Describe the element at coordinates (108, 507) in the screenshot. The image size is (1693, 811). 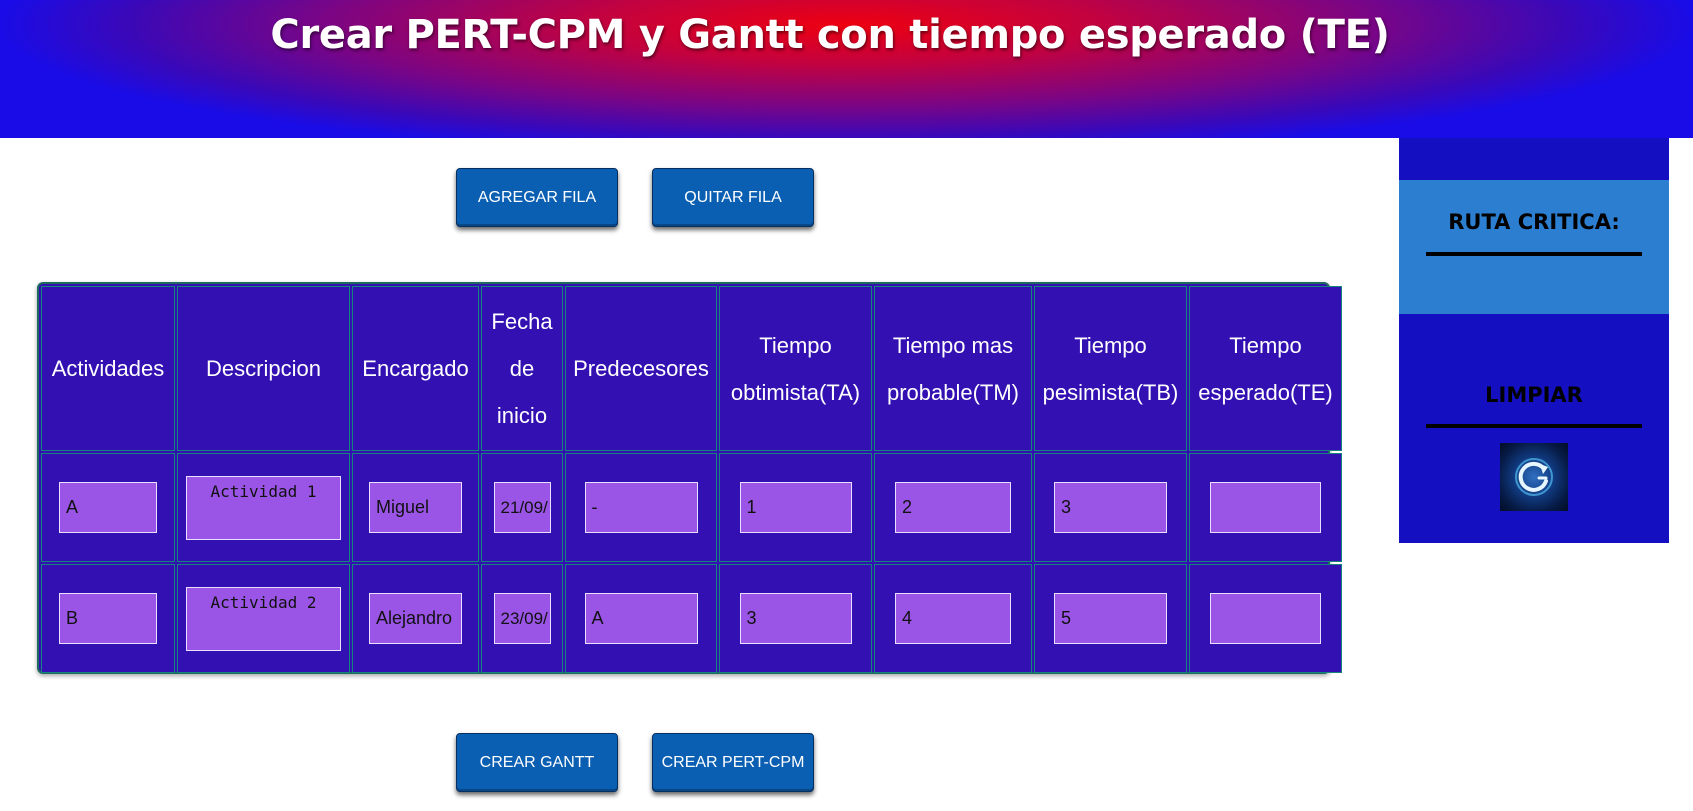
I see `actividad-input: A` at that location.